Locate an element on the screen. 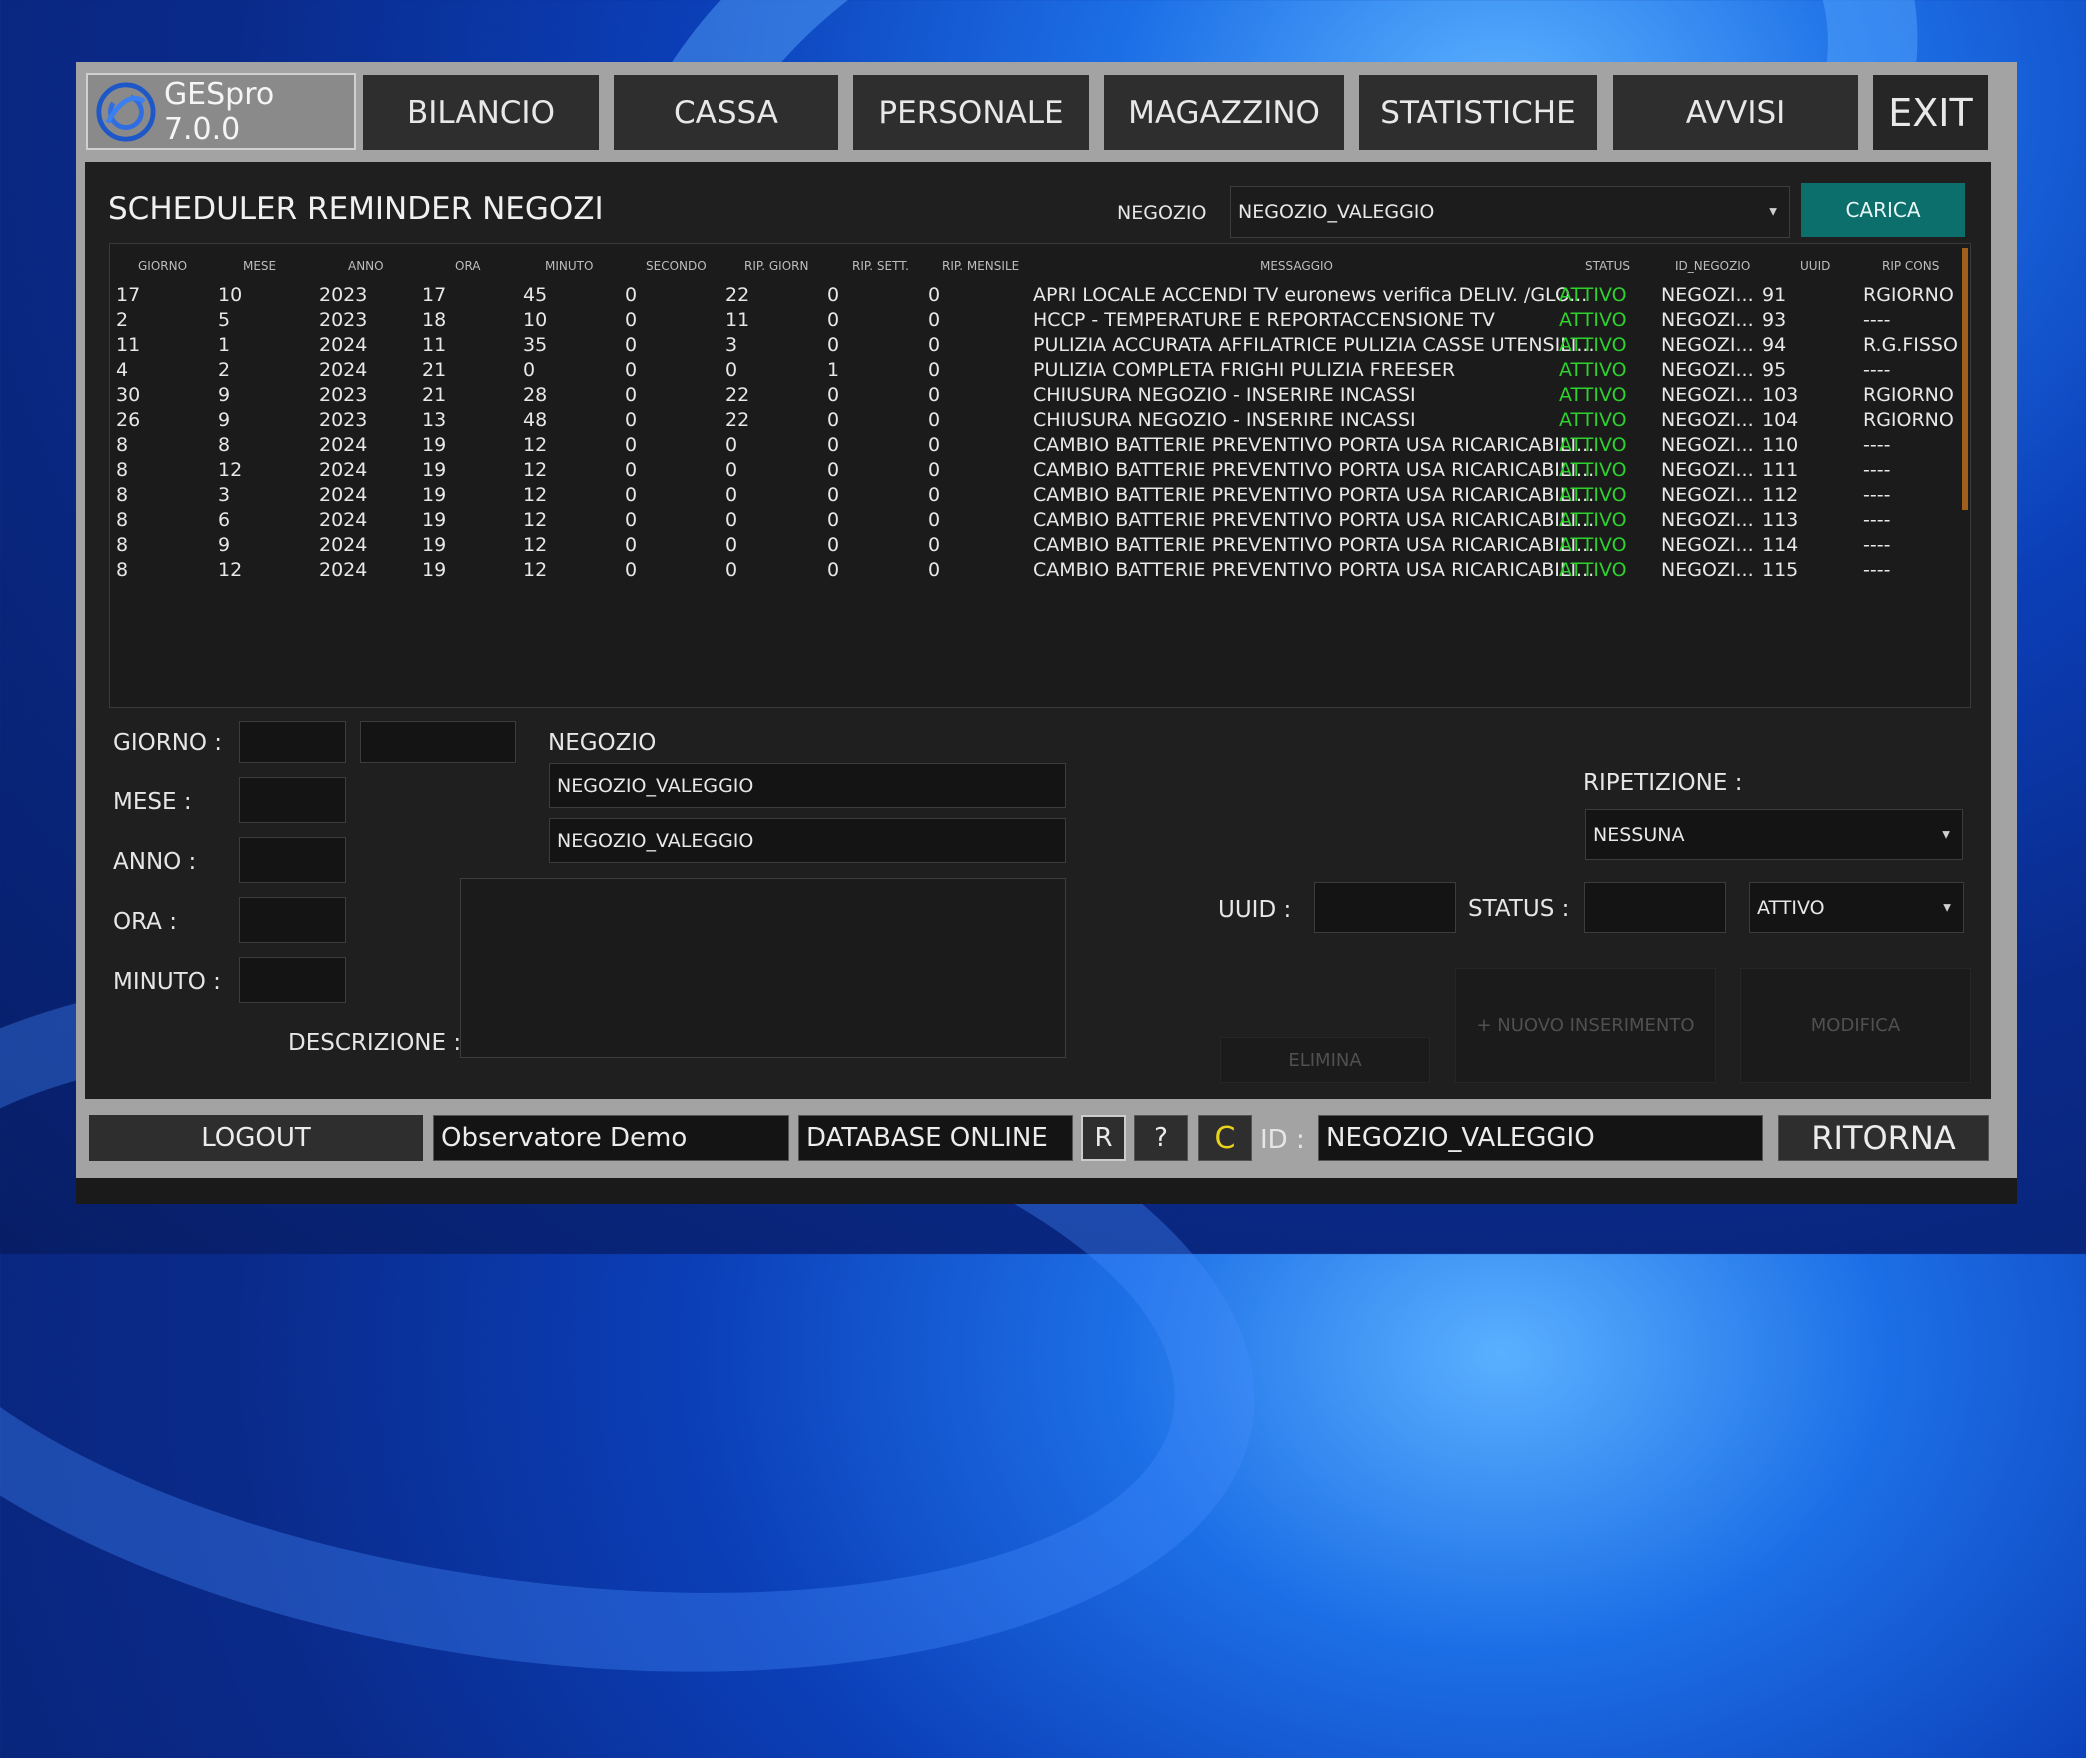  elimina-button: ELIMINA is located at coordinates (1325, 1060).